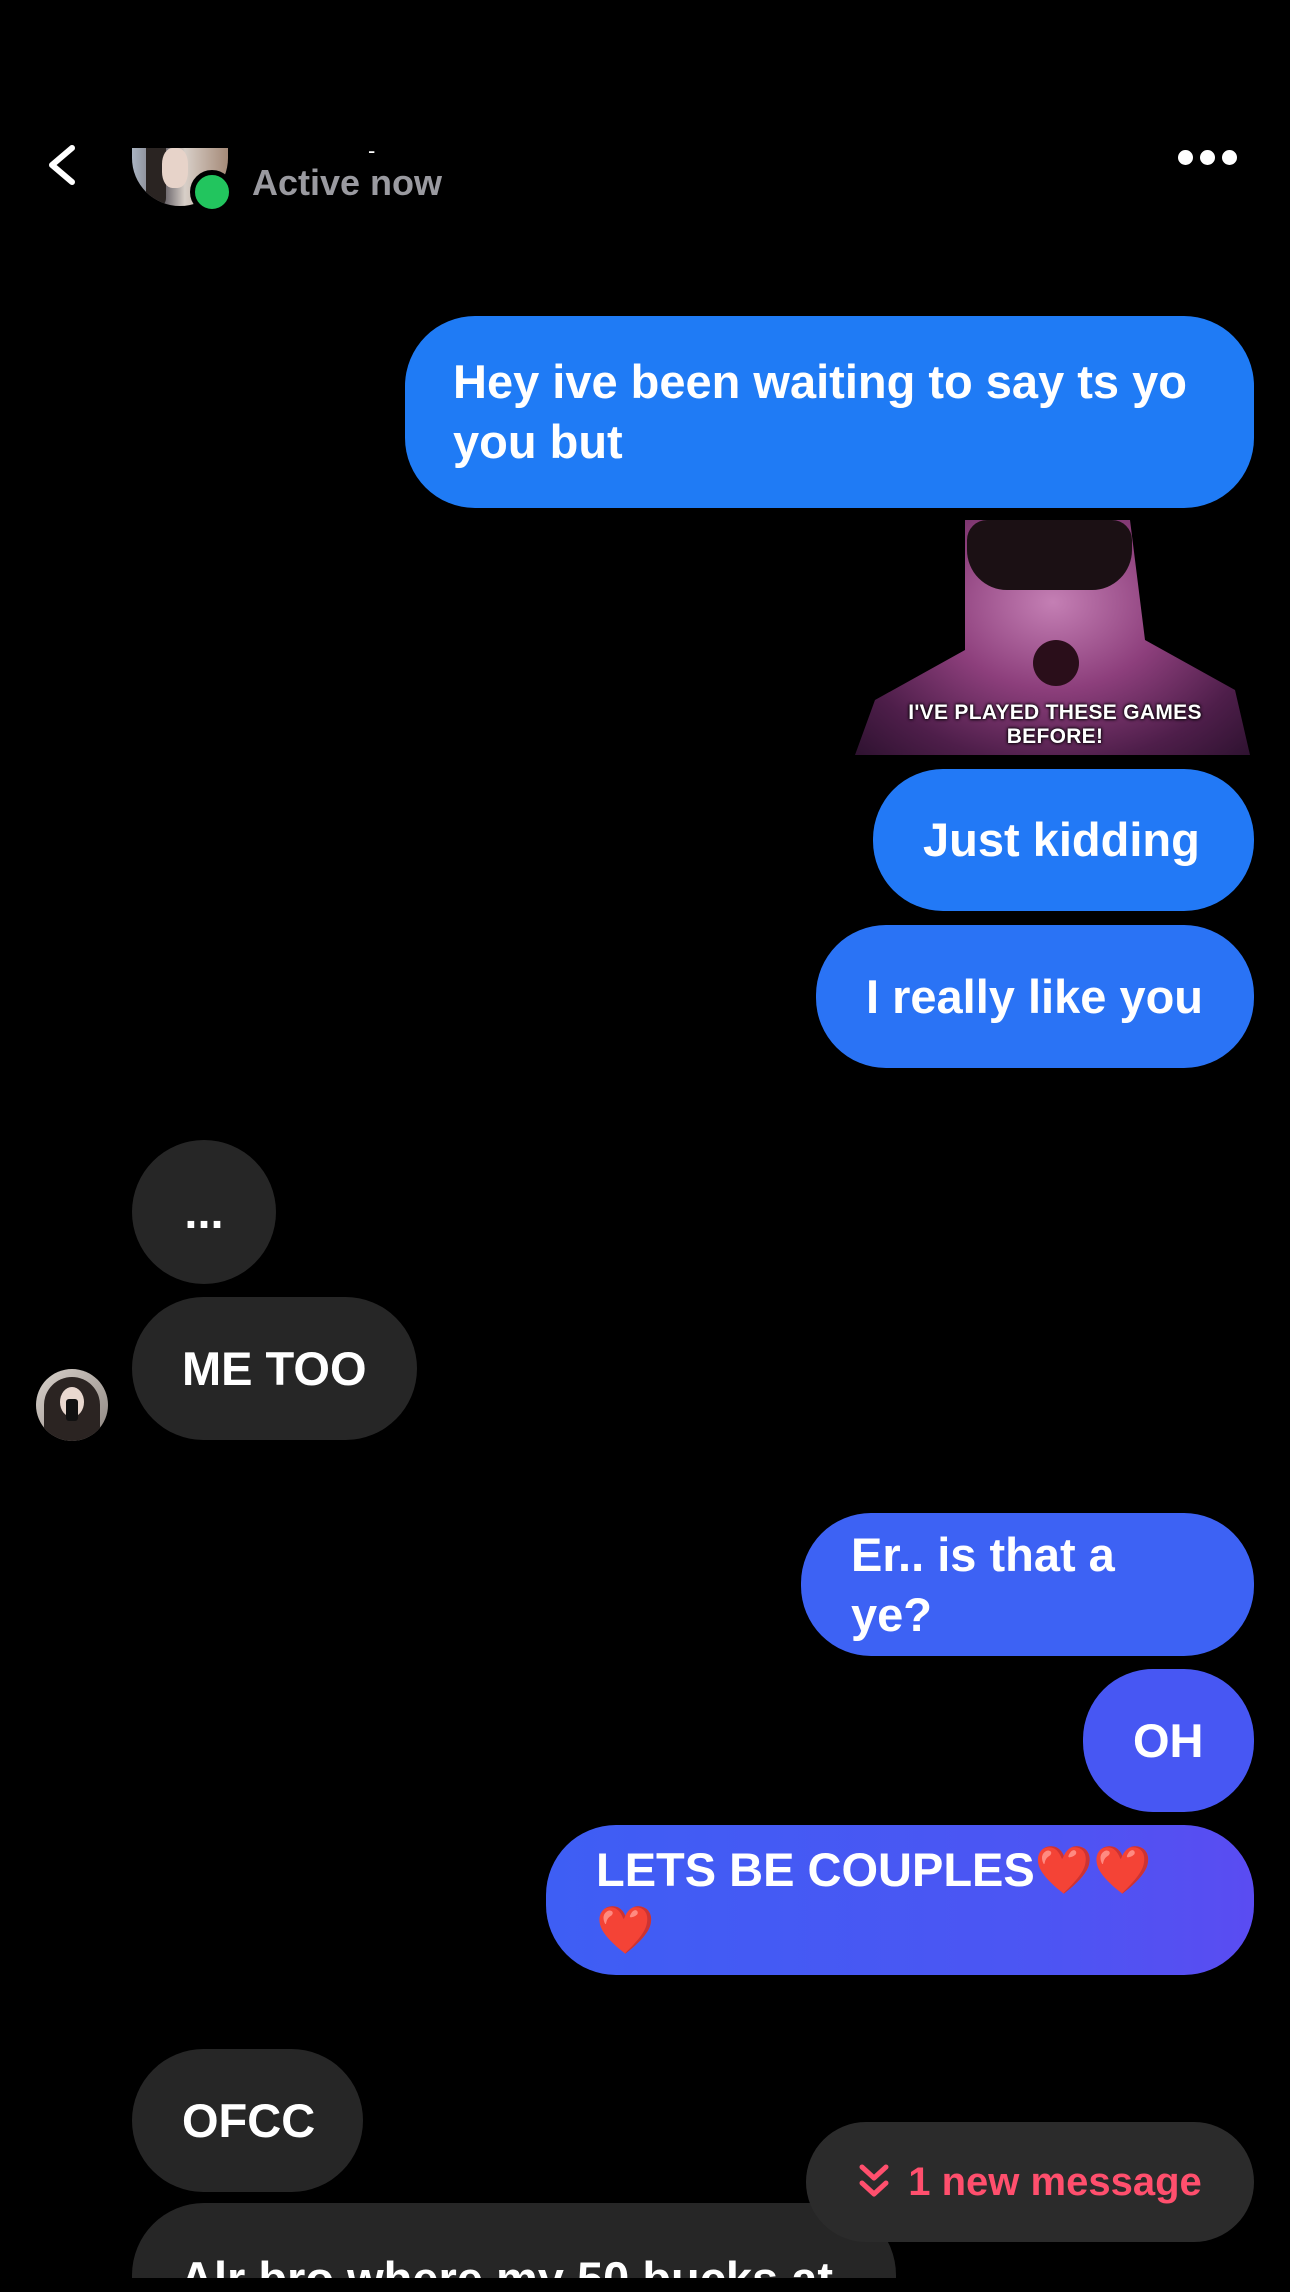  I want to click on message-text: OH, so click(1168, 1740).